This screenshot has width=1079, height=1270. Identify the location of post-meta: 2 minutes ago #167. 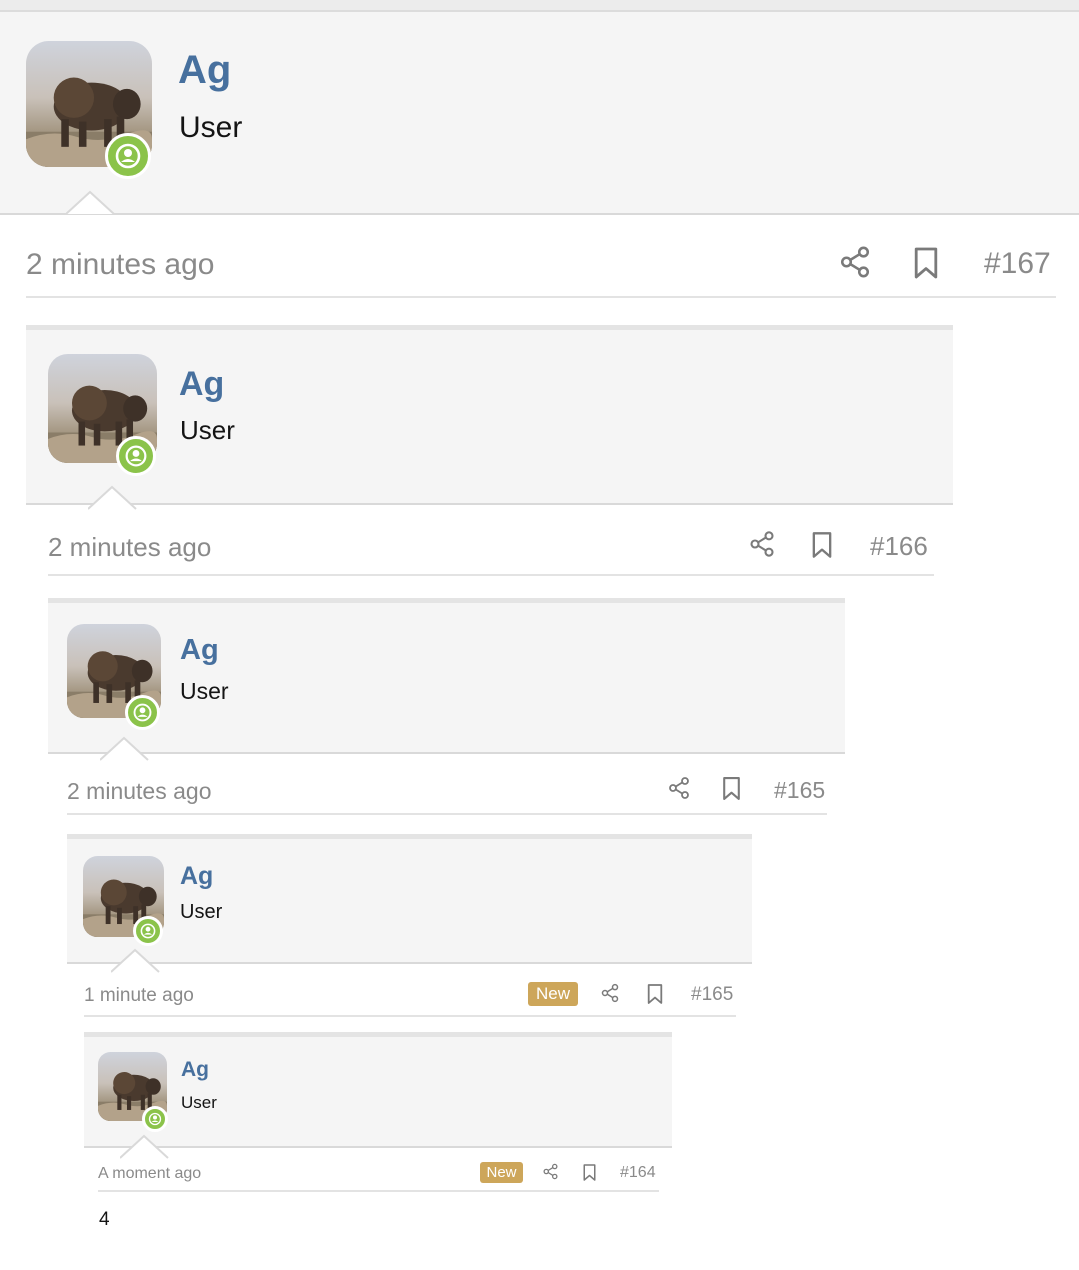
(541, 269).